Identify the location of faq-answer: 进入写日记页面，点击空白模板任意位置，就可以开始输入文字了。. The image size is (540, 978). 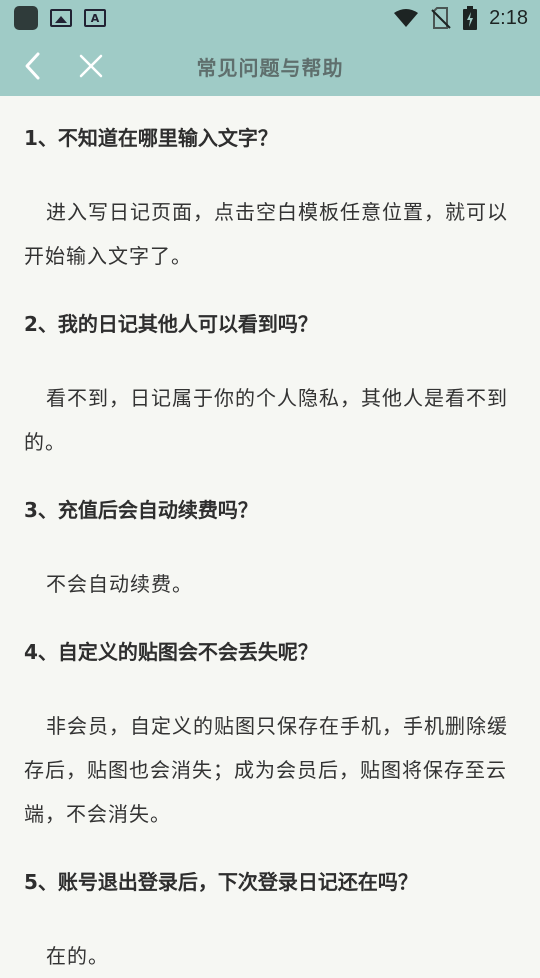
(266, 234).